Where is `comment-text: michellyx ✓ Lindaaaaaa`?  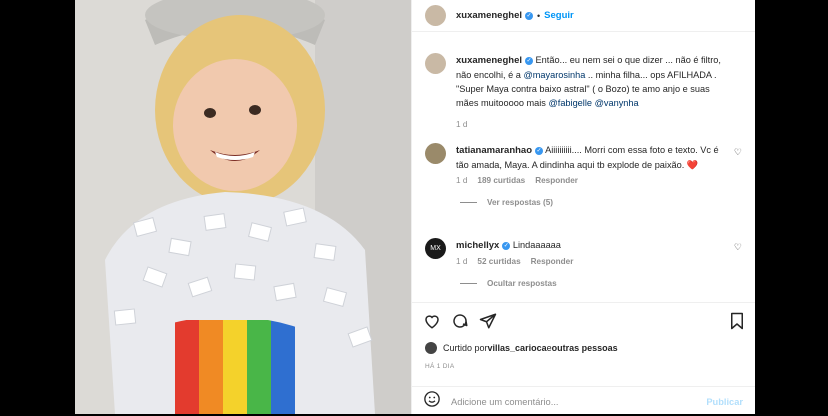
comment-text: michellyx ✓ Lindaaaaaa is located at coordinates (588, 245).